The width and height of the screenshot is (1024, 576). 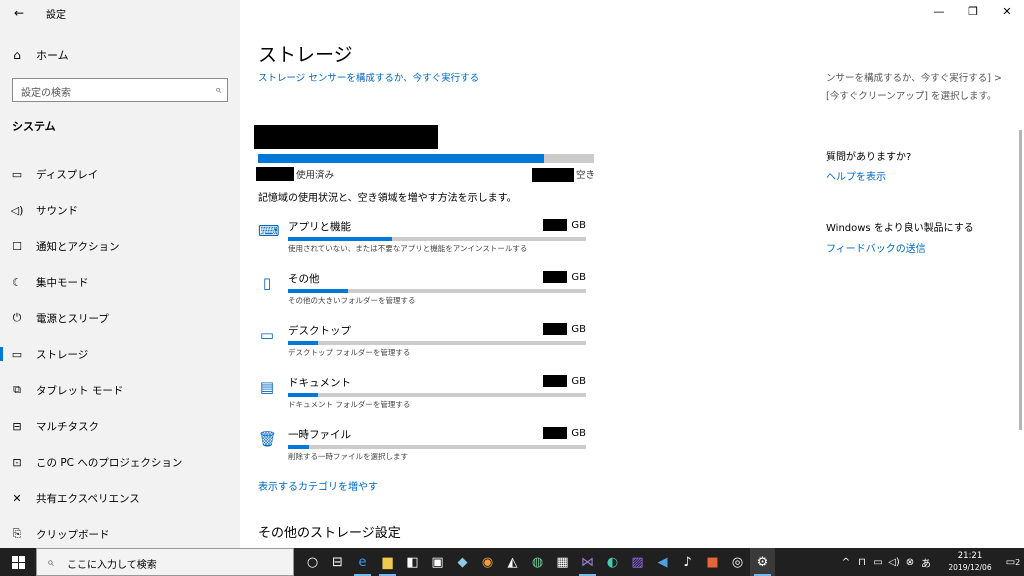 What do you see at coordinates (662, 562) in the screenshot?
I see `vscode-icon: ◀` at bounding box center [662, 562].